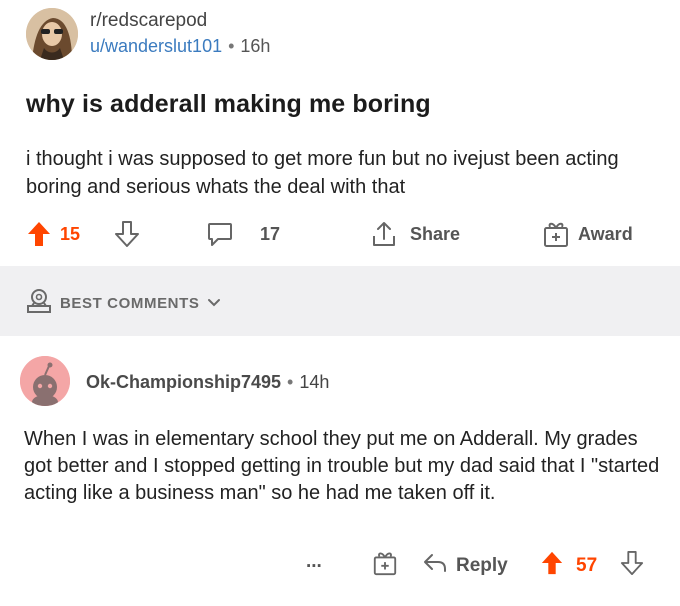 The height and width of the screenshot is (606, 680). Describe the element at coordinates (568, 566) in the screenshot. I see `comment-upvote-button: 57` at that location.